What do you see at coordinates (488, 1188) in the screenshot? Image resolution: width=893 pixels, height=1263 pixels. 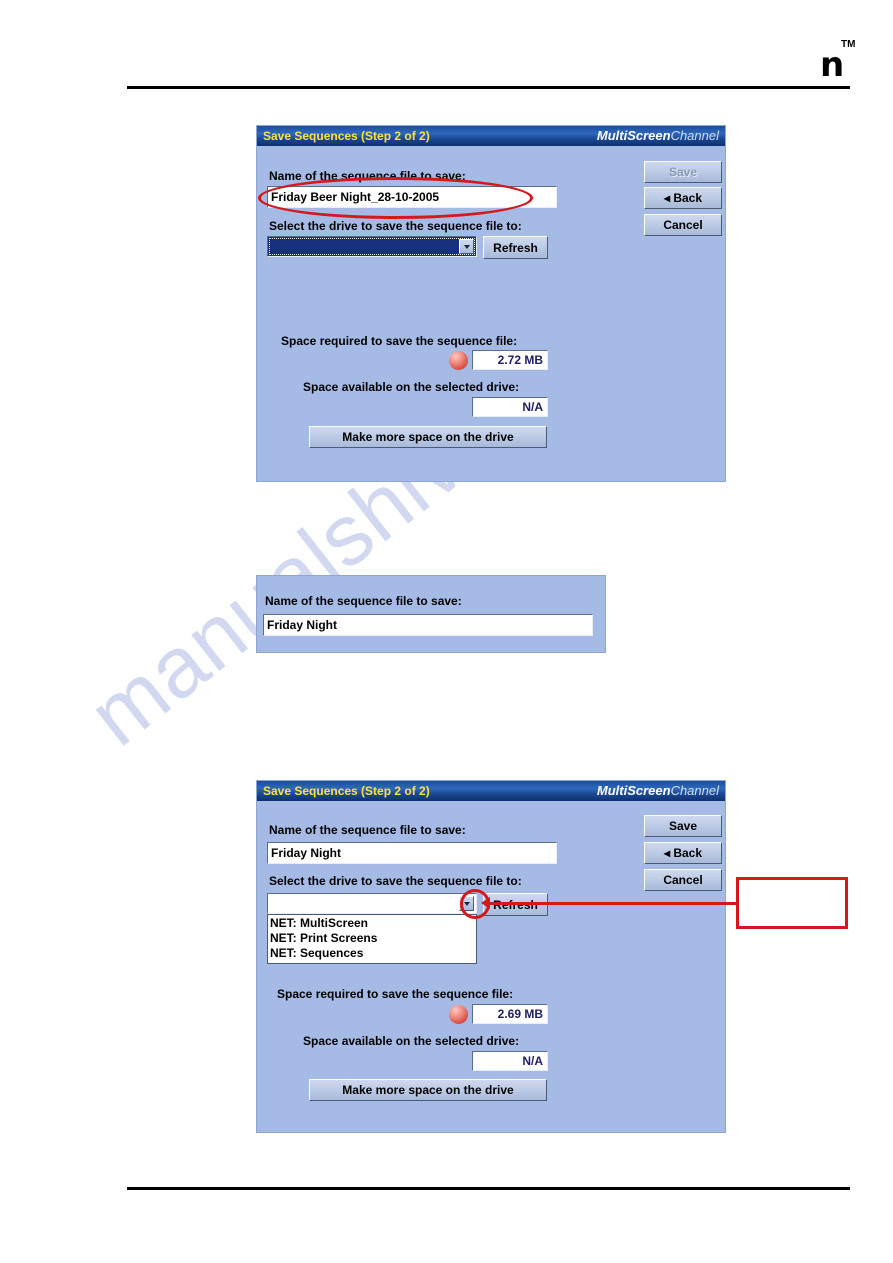 I see `footer-rule` at bounding box center [488, 1188].